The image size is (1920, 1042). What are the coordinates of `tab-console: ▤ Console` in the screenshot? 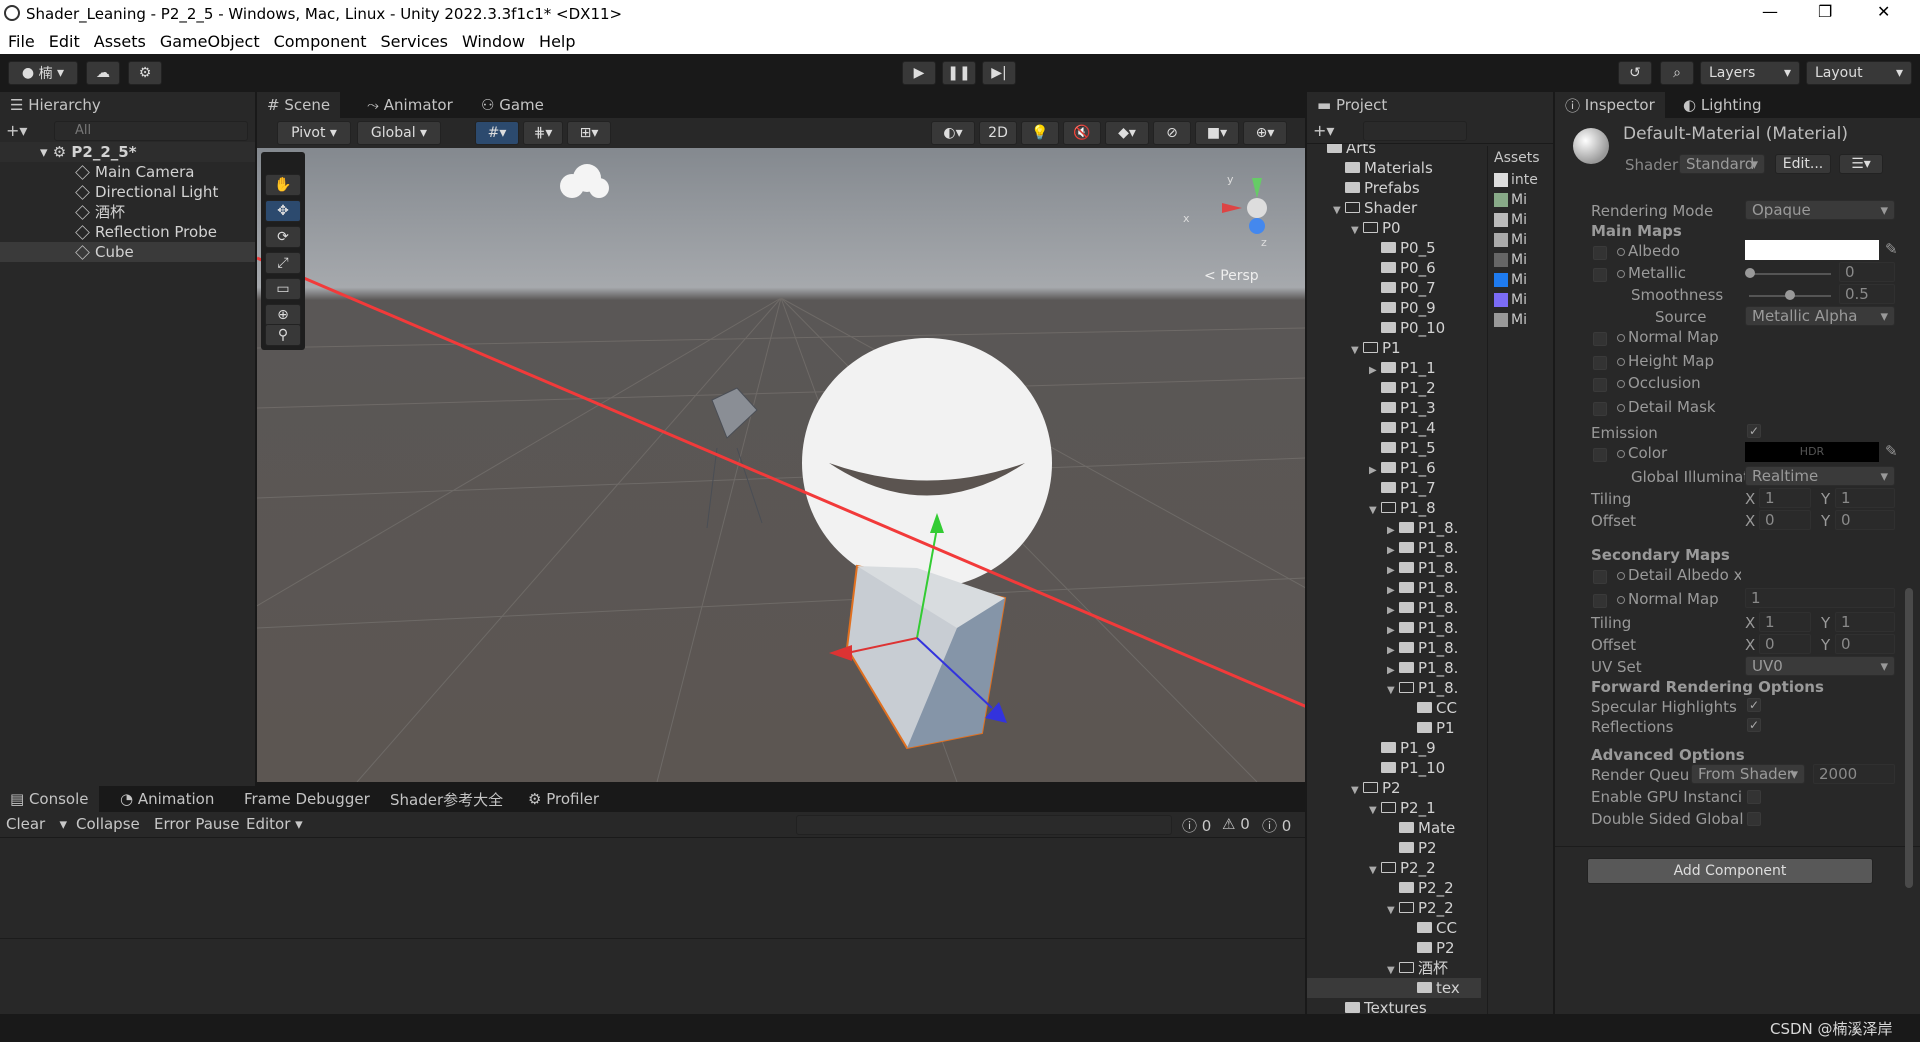 It's located at (49, 799).